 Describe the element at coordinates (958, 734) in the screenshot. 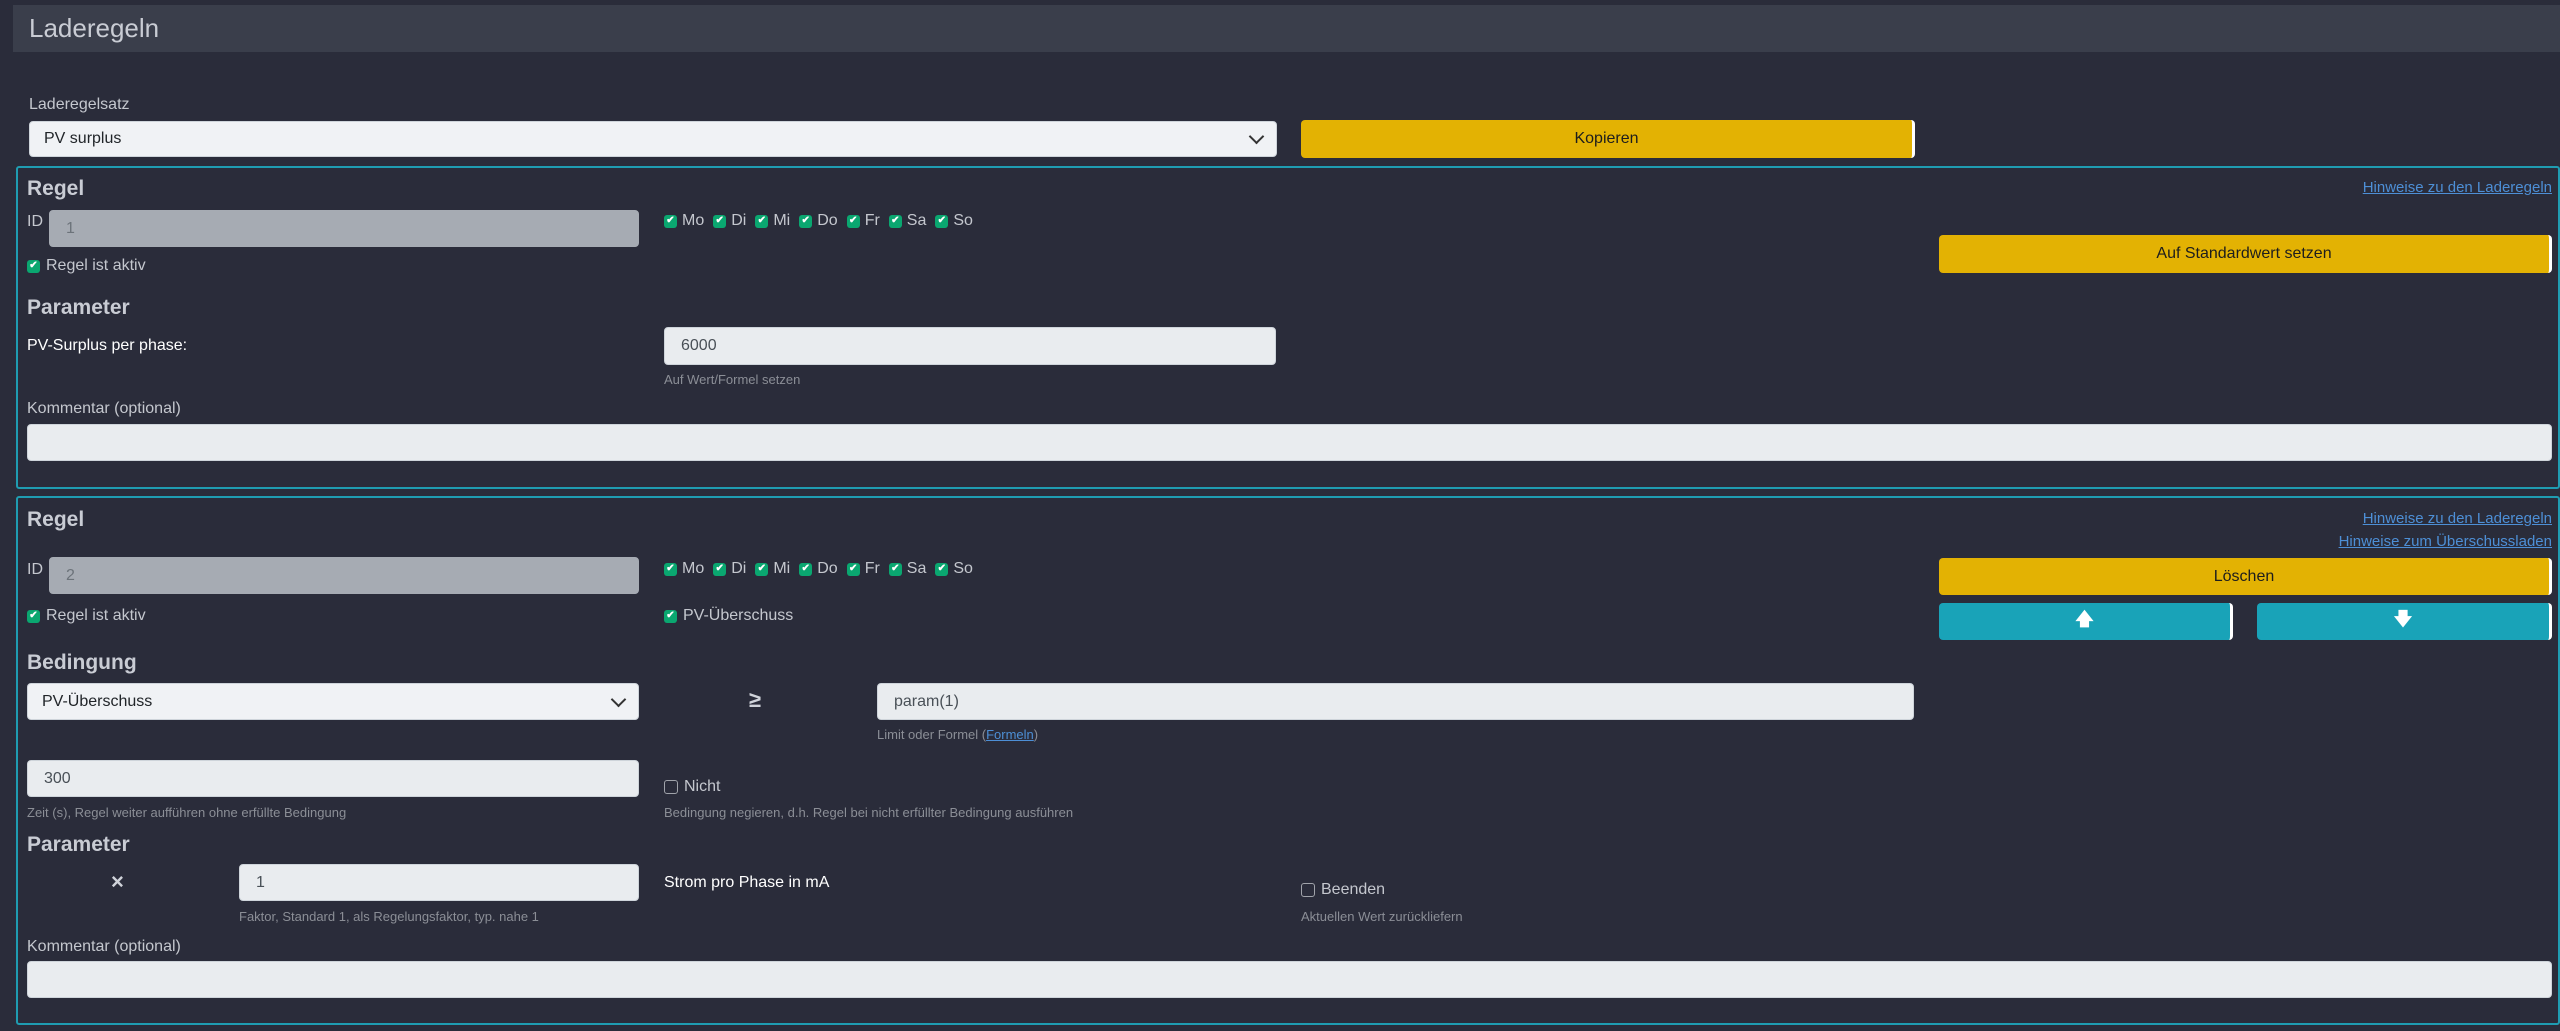

I see `condition-help: Limit oder Formel (Formeln)` at that location.